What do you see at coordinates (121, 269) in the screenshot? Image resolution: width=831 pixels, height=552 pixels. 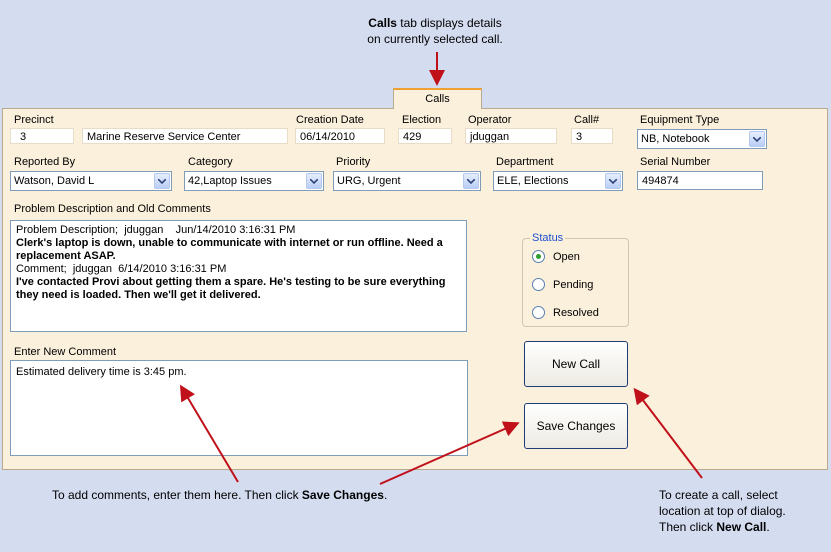 I see `comment-entry-head: Comment; jduggan 6/14/2010 3:16:31 PM` at bounding box center [121, 269].